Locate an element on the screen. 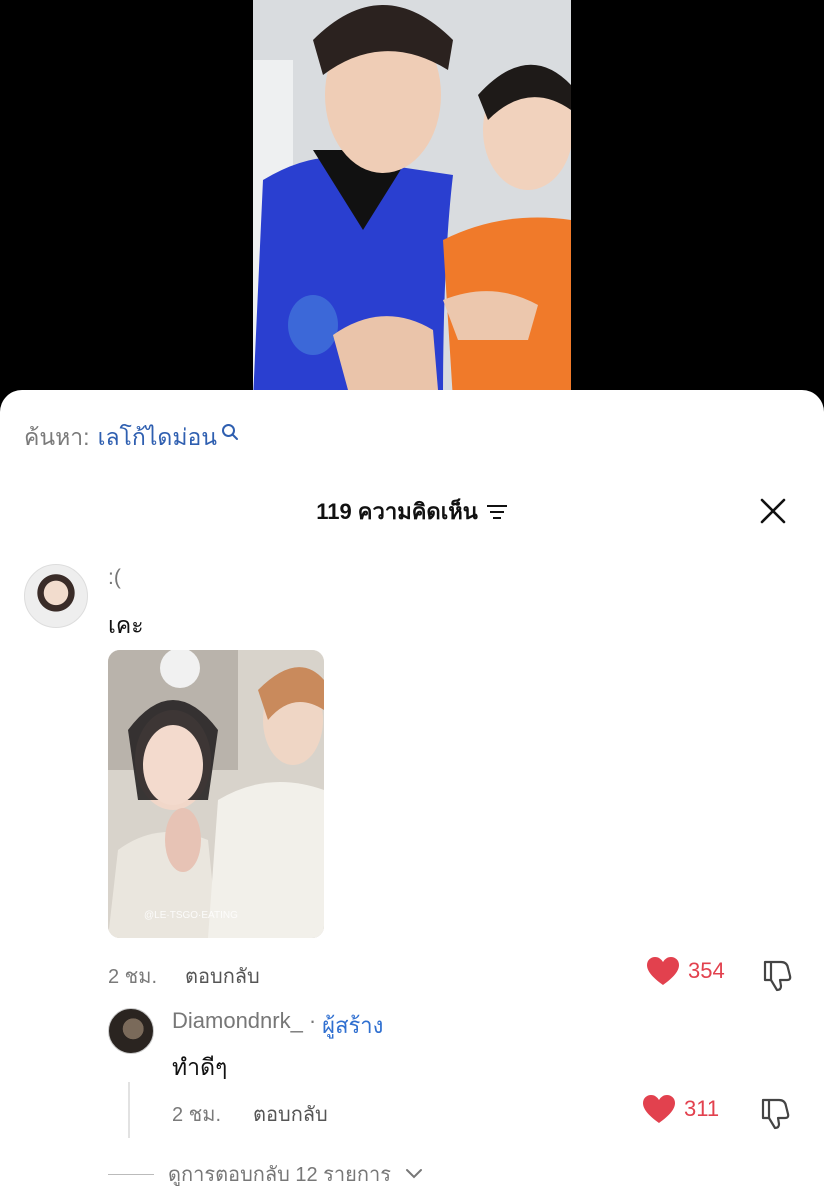  search-icon is located at coordinates (230, 432).